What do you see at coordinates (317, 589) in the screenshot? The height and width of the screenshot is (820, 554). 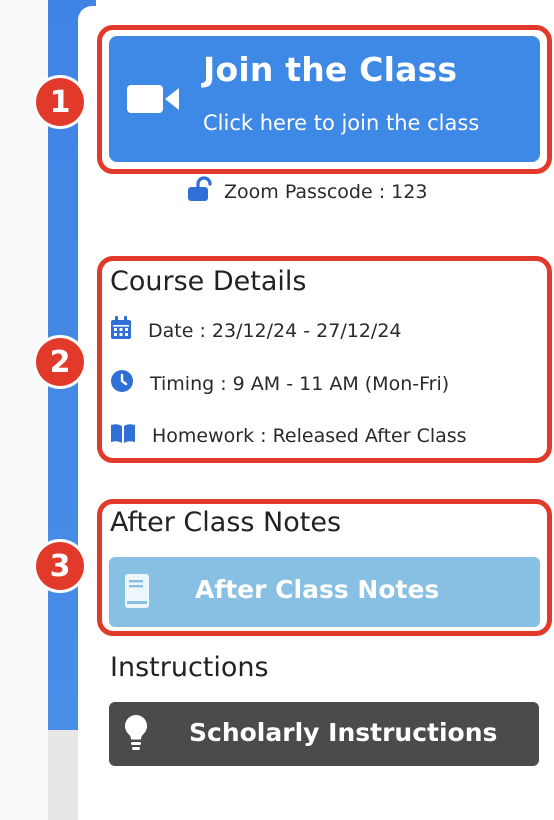 I see `after-class-notes-label: After Class Notes` at bounding box center [317, 589].